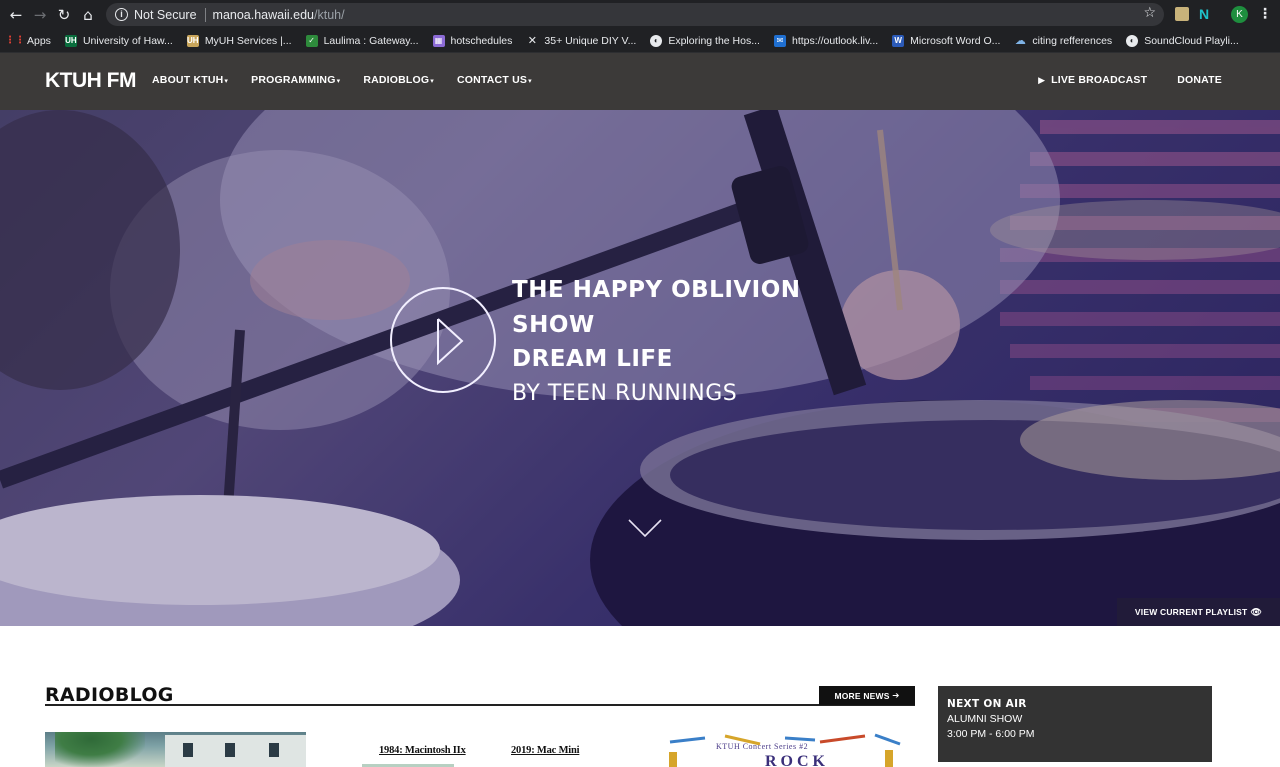  I want to click on extension-icon, so click(1182, 14).